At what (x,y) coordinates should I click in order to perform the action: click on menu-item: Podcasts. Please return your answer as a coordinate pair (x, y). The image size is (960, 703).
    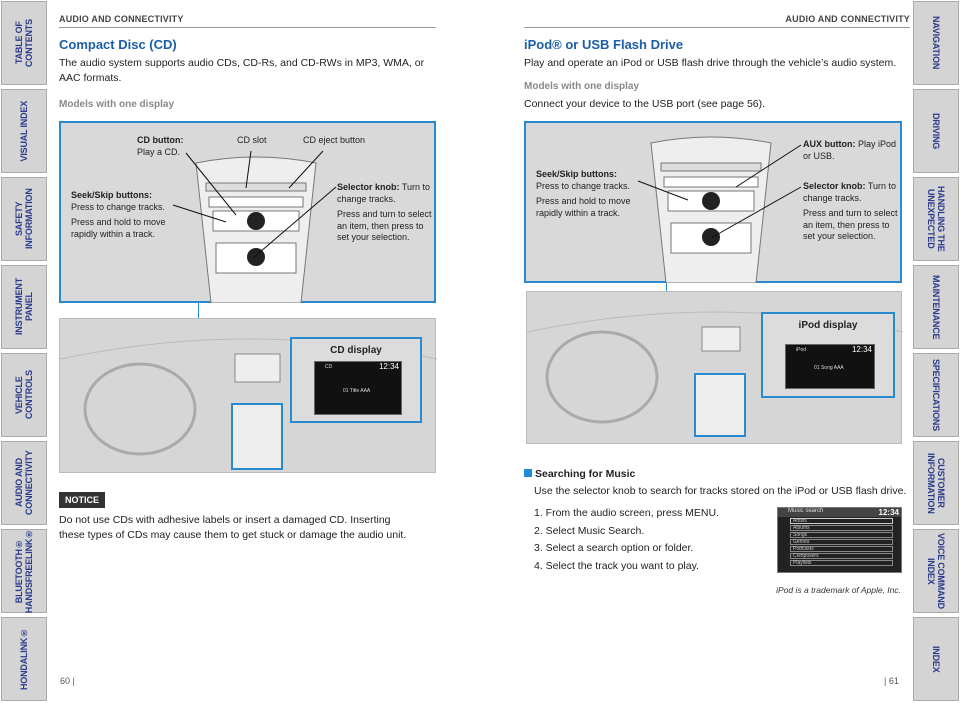
    Looking at the image, I should click on (841, 549).